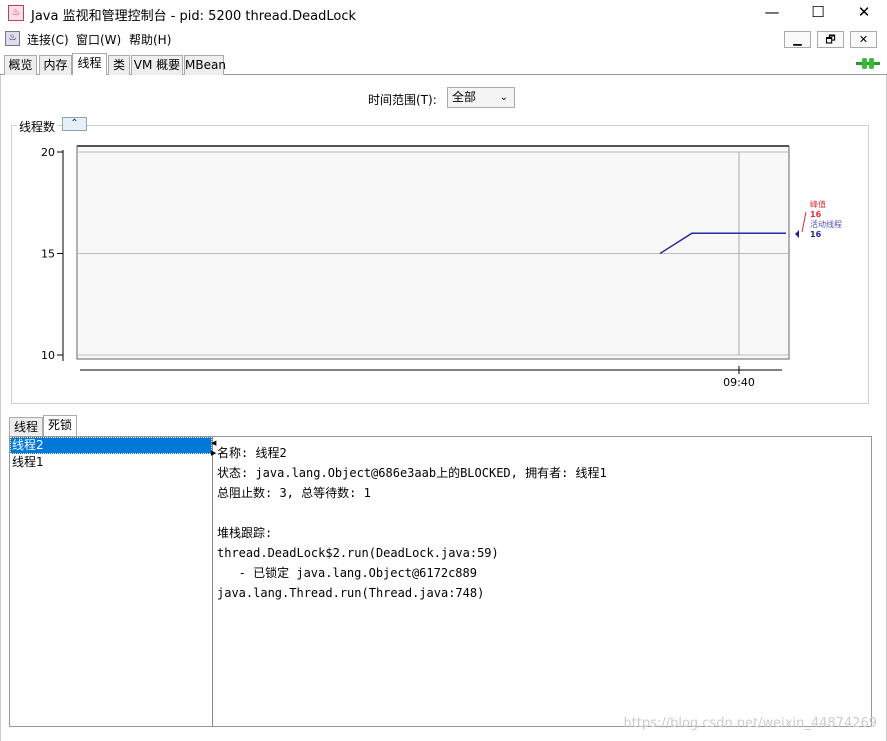 Image resolution: width=887 pixels, height=741 pixels. Describe the element at coordinates (20, 65) in the screenshot. I see `tab-overview: 概览` at that location.